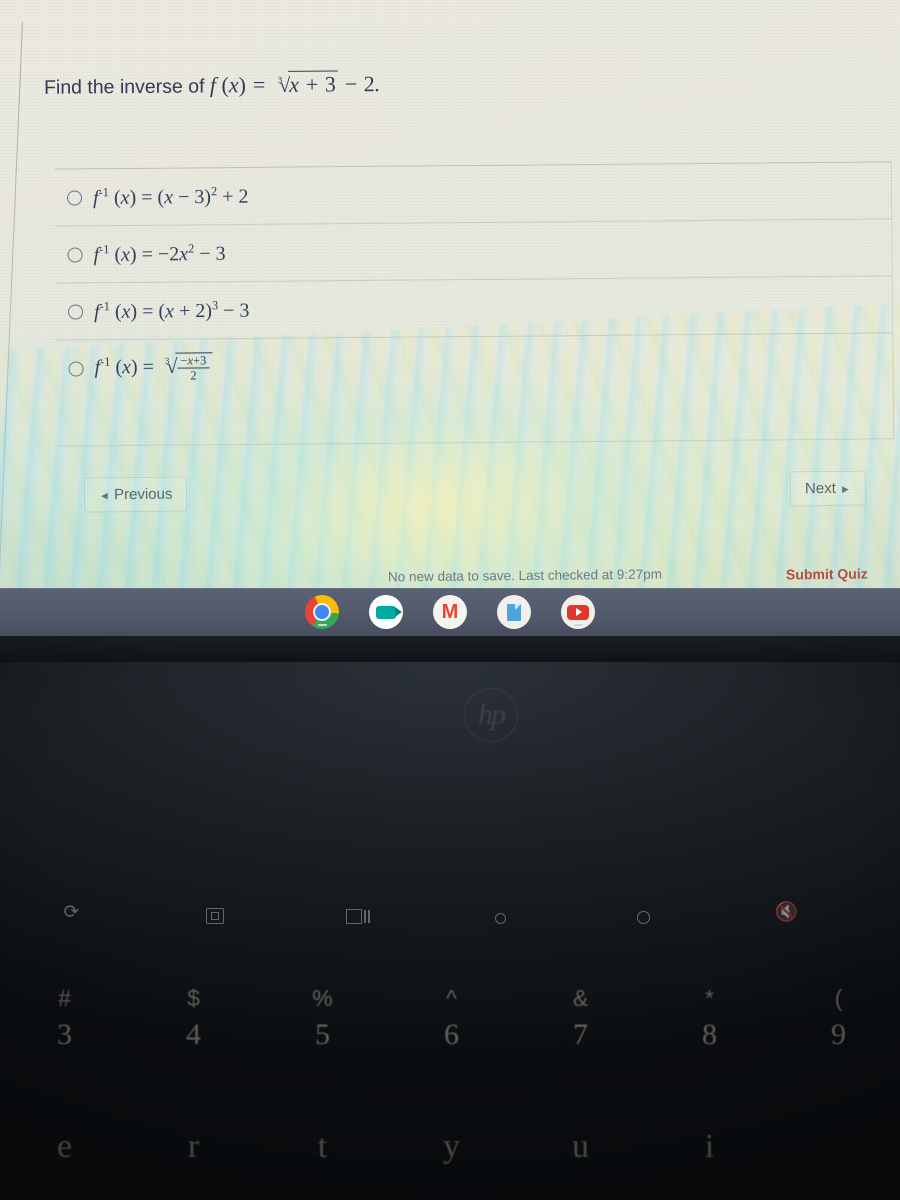 Image resolution: width=900 pixels, height=1200 pixels. What do you see at coordinates (322, 1034) in the screenshot?
I see `key-5-number: 5` at bounding box center [322, 1034].